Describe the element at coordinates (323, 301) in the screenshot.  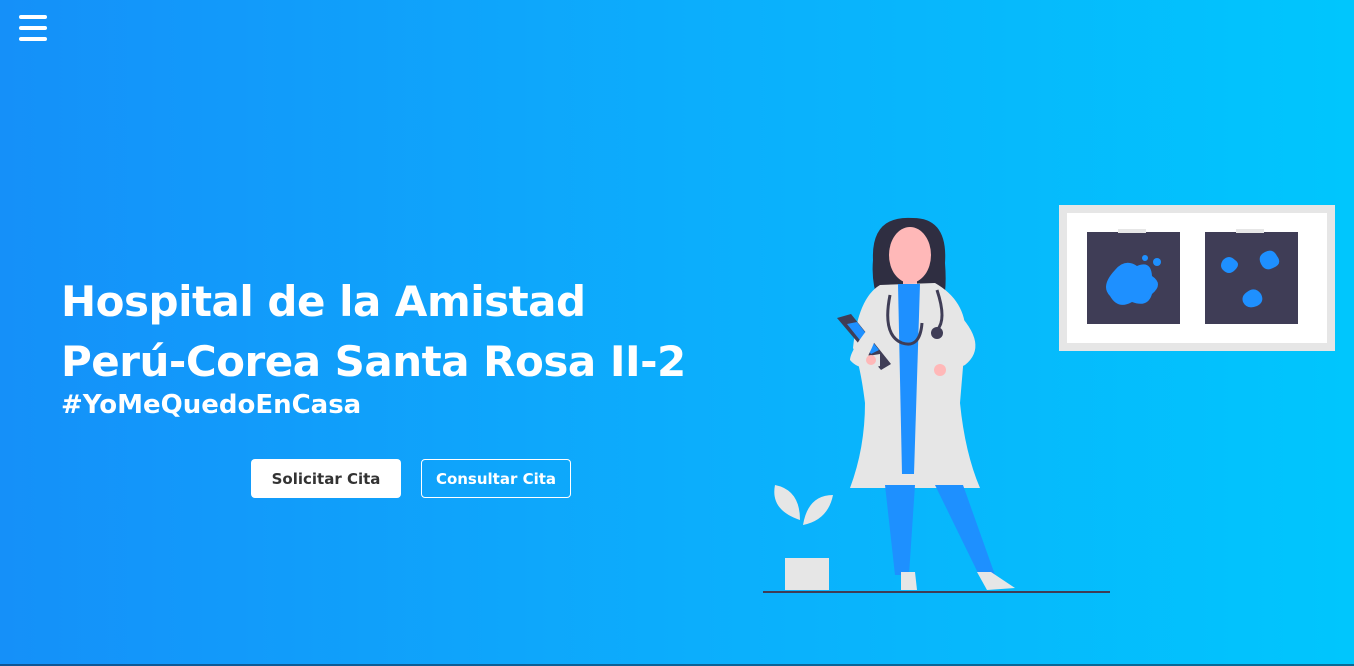
I see `hero-title-line1: Hospital de la Amistad` at that location.